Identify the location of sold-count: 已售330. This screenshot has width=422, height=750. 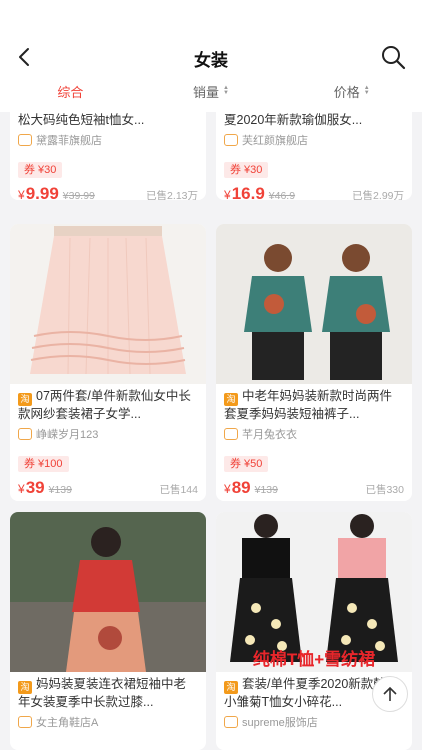
(384, 490).